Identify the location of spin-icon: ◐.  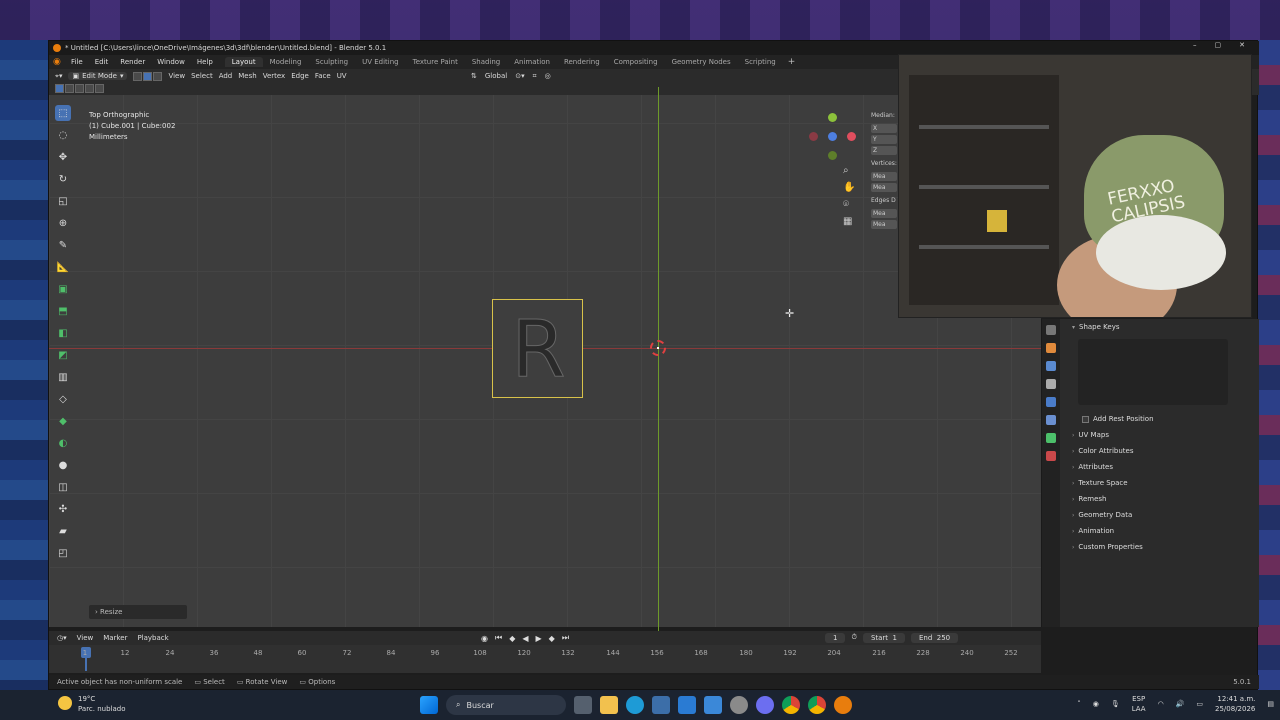
(63, 443).